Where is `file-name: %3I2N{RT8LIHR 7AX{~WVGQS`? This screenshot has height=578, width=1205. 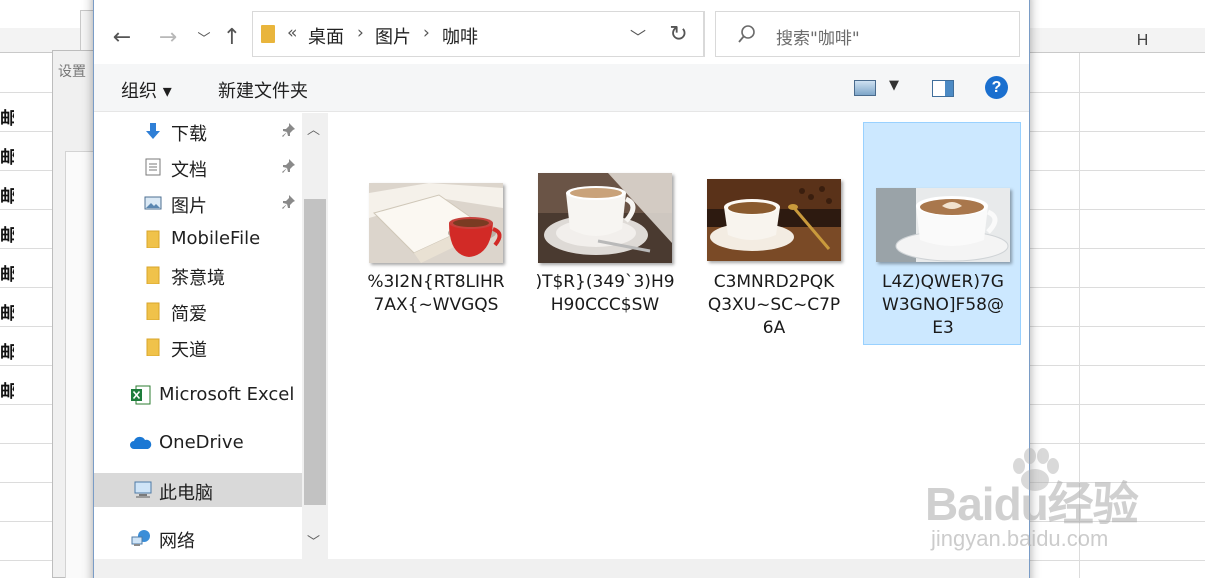
file-name: %3I2N{RT8LIHR 7AX{~WVGQS is located at coordinates (436, 294).